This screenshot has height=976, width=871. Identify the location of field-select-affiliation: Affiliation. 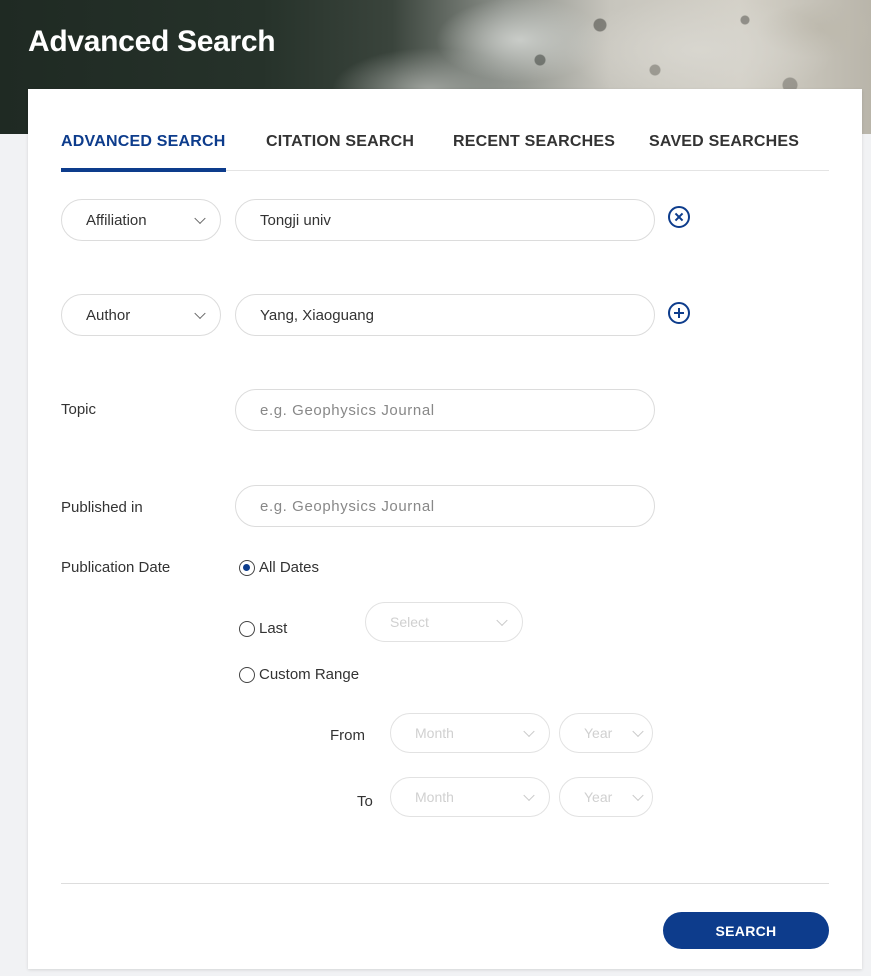
(141, 220).